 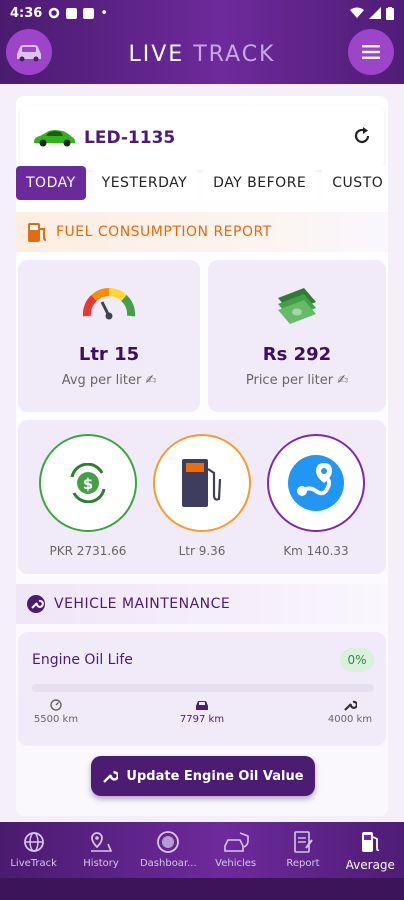 What do you see at coordinates (54, 138) in the screenshot?
I see `green-car-icon` at bounding box center [54, 138].